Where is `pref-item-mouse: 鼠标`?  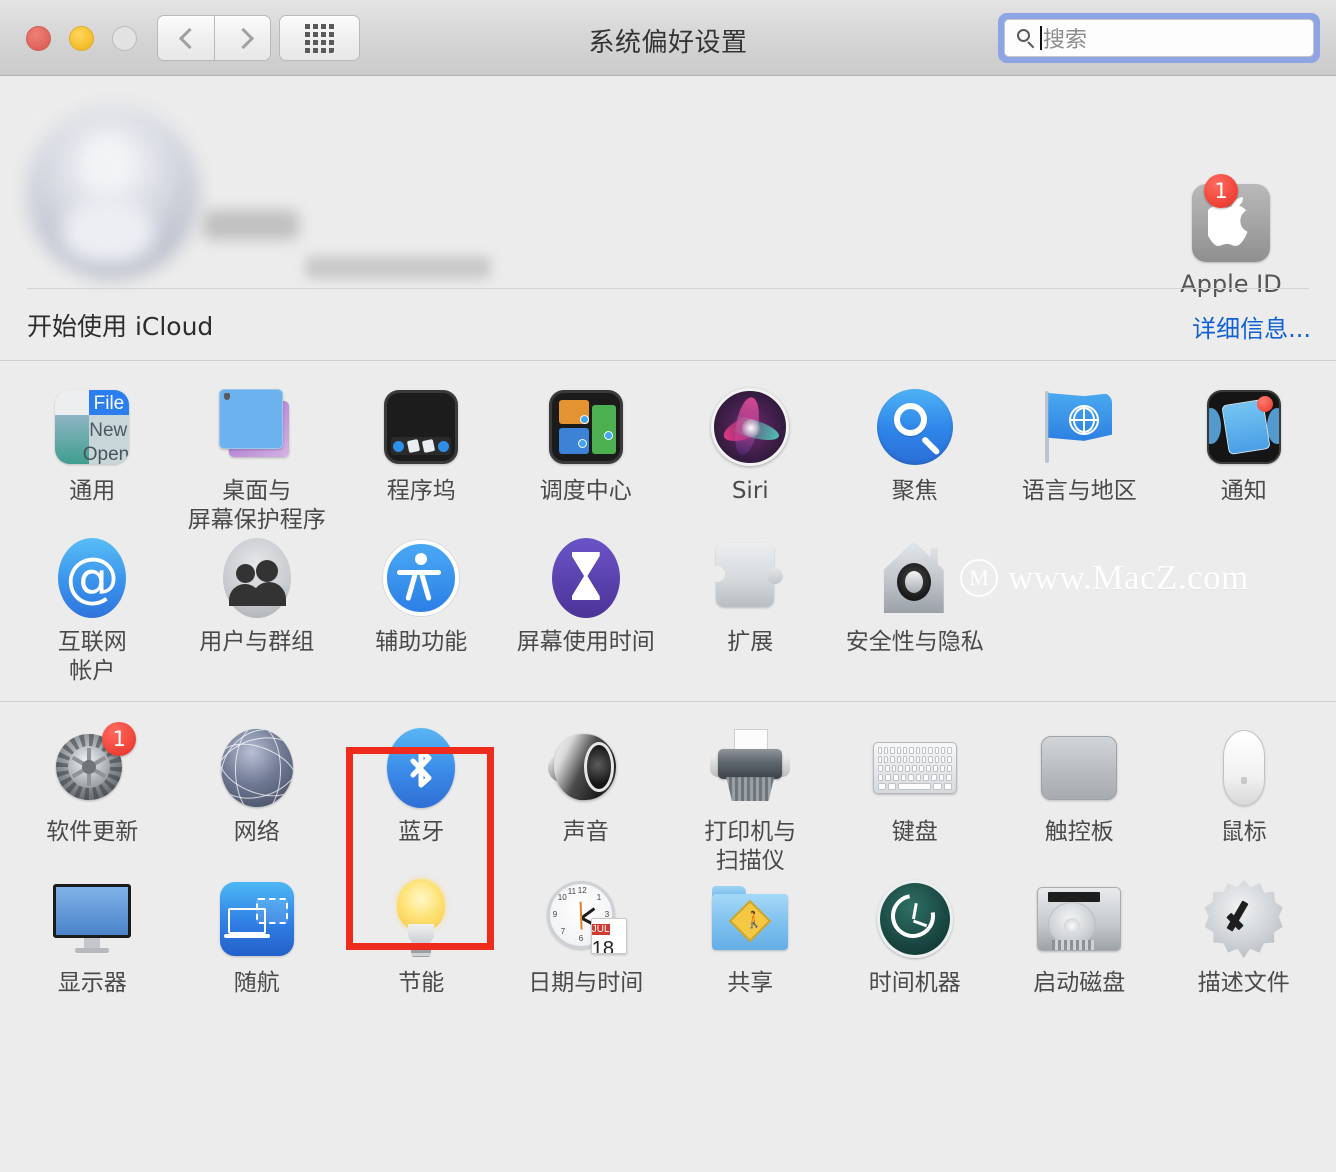 pref-item-mouse: 鼠标 is located at coordinates (1244, 799).